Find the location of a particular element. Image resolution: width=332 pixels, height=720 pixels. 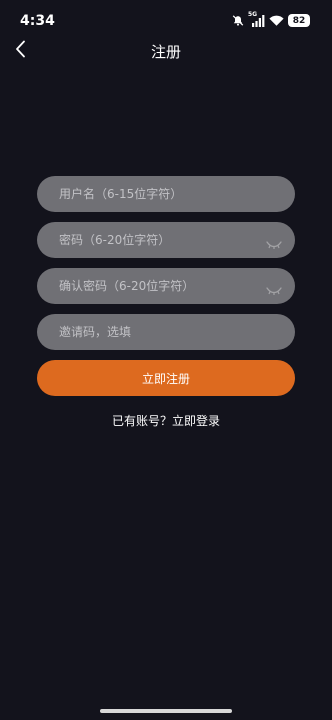

wifi-icon is located at coordinates (276, 20).